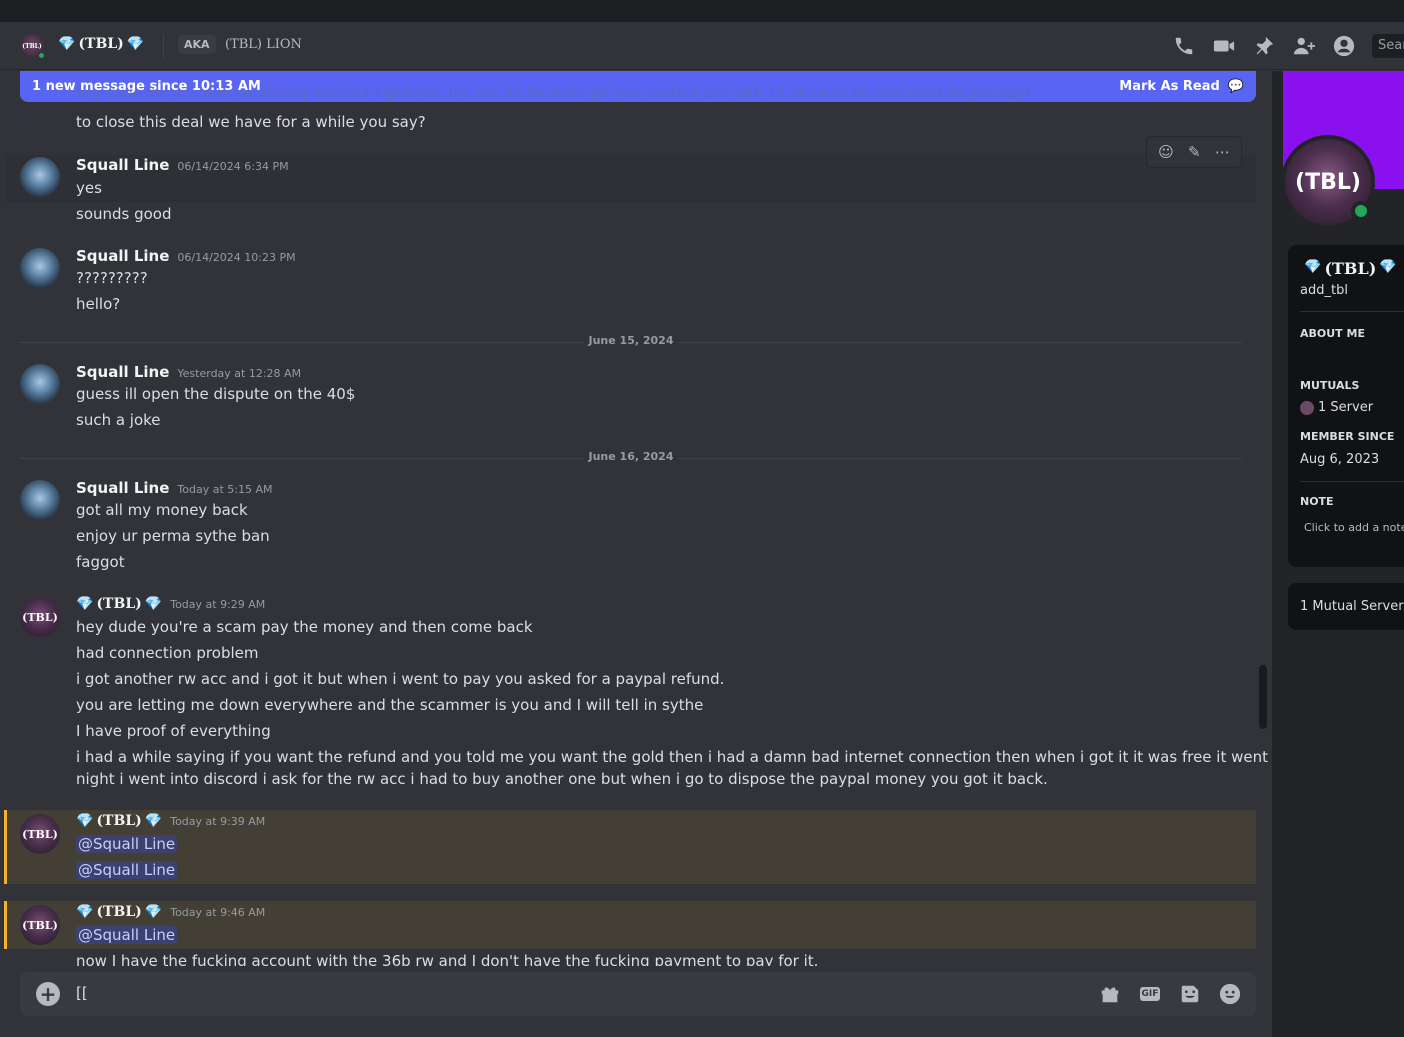 The height and width of the screenshot is (1037, 1404). What do you see at coordinates (1330, 385) in the screenshot?
I see `mutuals-heading: MUTUALS` at bounding box center [1330, 385].